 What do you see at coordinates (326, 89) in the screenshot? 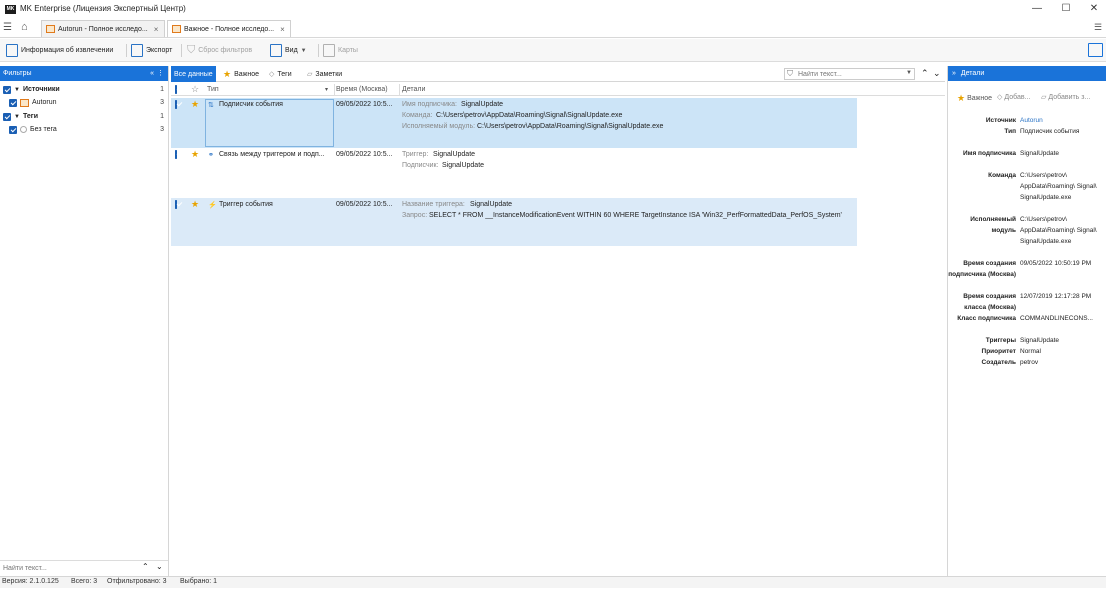
I see `chevron-down-icon: ▾` at bounding box center [326, 89].